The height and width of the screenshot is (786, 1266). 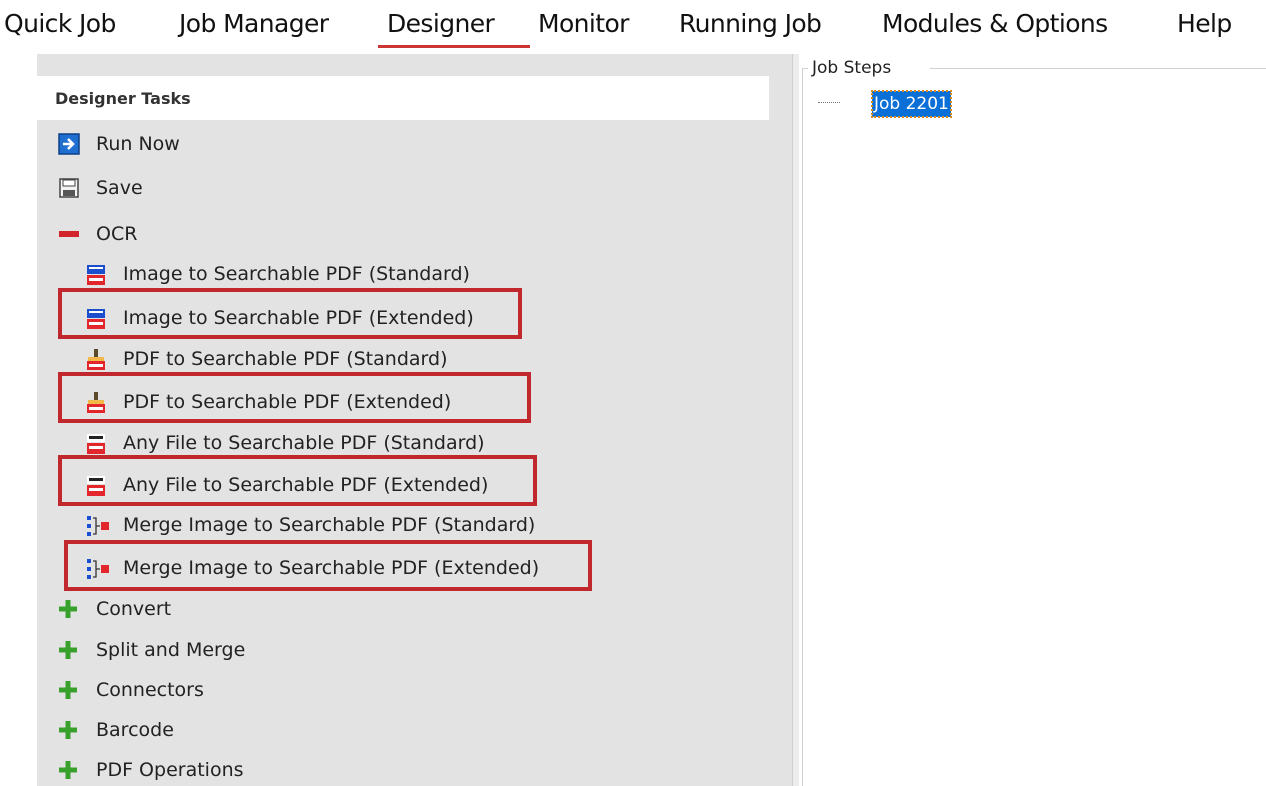 I want to click on ocr-item-merge-extended: Merge Image to Searchable PDF (Extended), so click(x=302, y=568).